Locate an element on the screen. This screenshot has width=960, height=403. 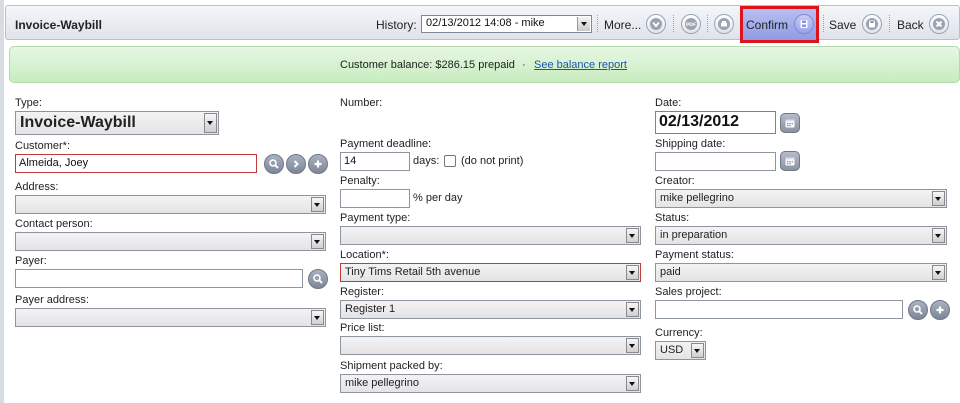
creator-select: mike pellegrino is located at coordinates (801, 198).